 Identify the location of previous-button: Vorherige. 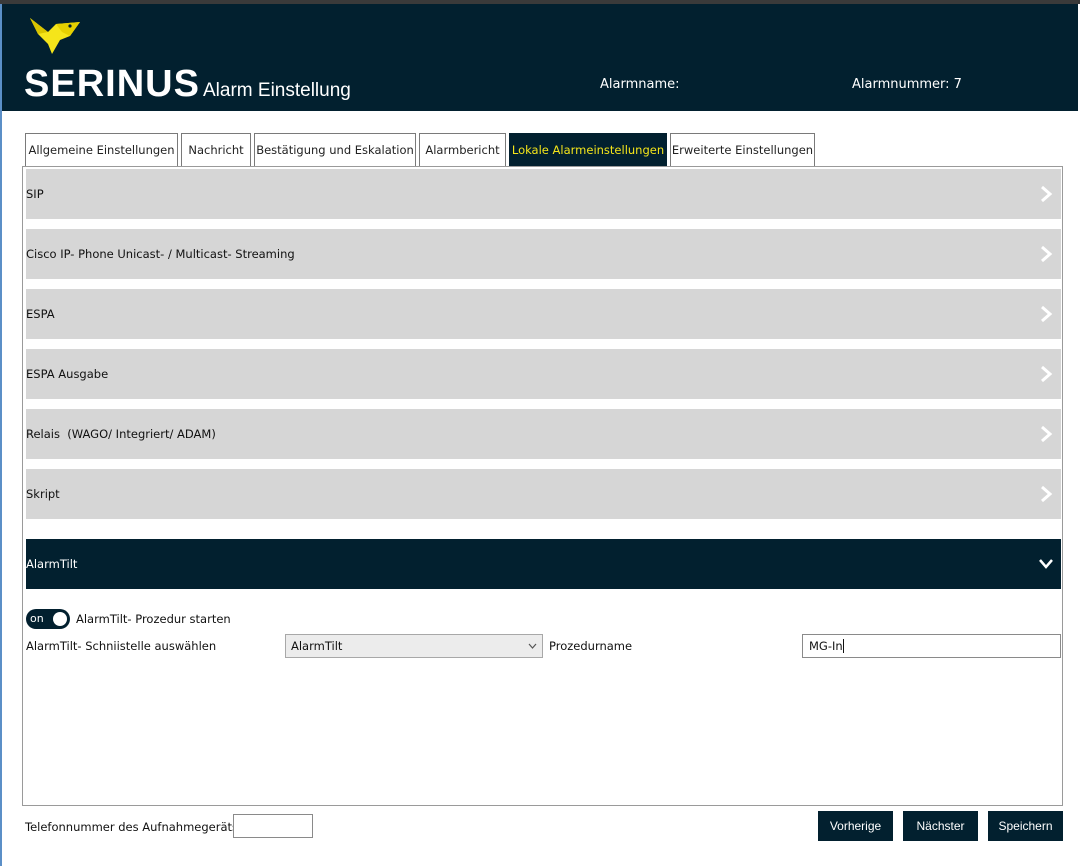
(855, 826).